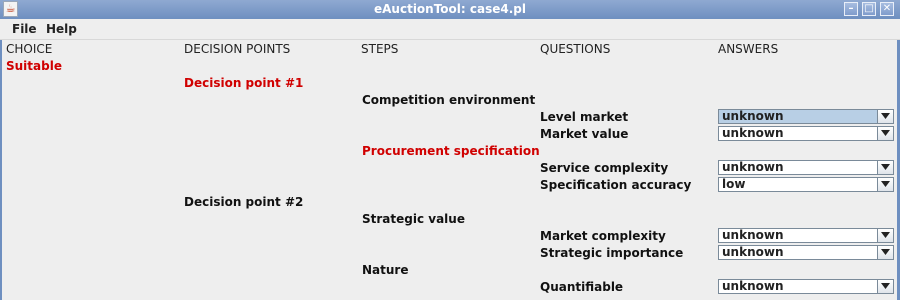 This screenshot has width=900, height=300. I want to click on question-label: Service complexity, so click(604, 168).